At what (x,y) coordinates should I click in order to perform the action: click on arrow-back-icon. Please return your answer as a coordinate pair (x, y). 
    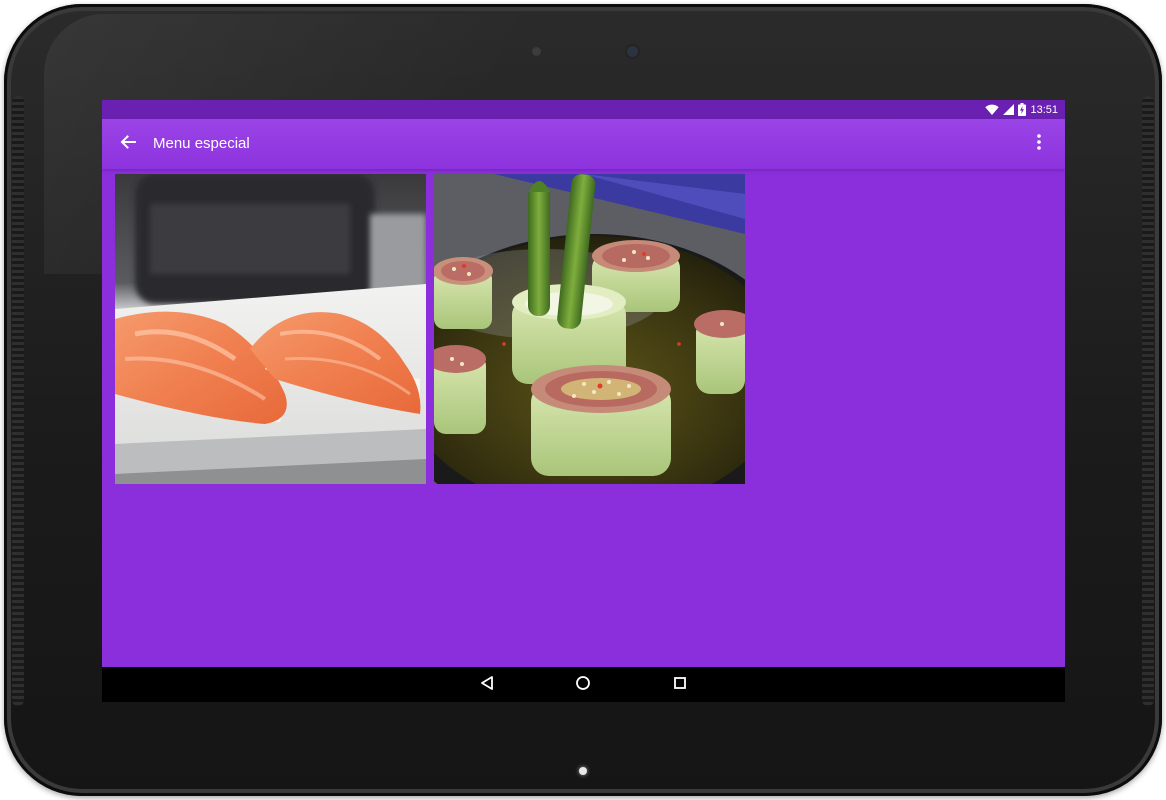
    Looking at the image, I should click on (128, 144).